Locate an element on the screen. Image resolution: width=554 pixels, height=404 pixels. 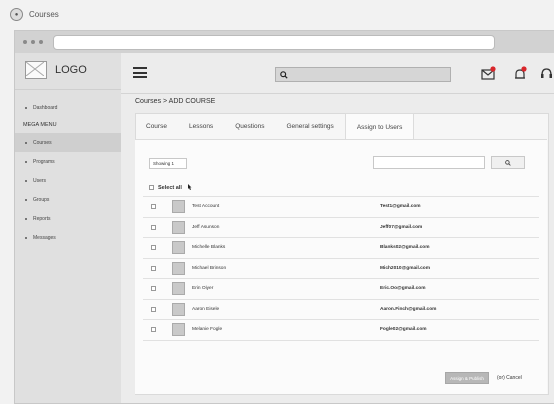
table-row: Jeff Asunson Jeff07@gmail.com is located at coordinates (341, 227).